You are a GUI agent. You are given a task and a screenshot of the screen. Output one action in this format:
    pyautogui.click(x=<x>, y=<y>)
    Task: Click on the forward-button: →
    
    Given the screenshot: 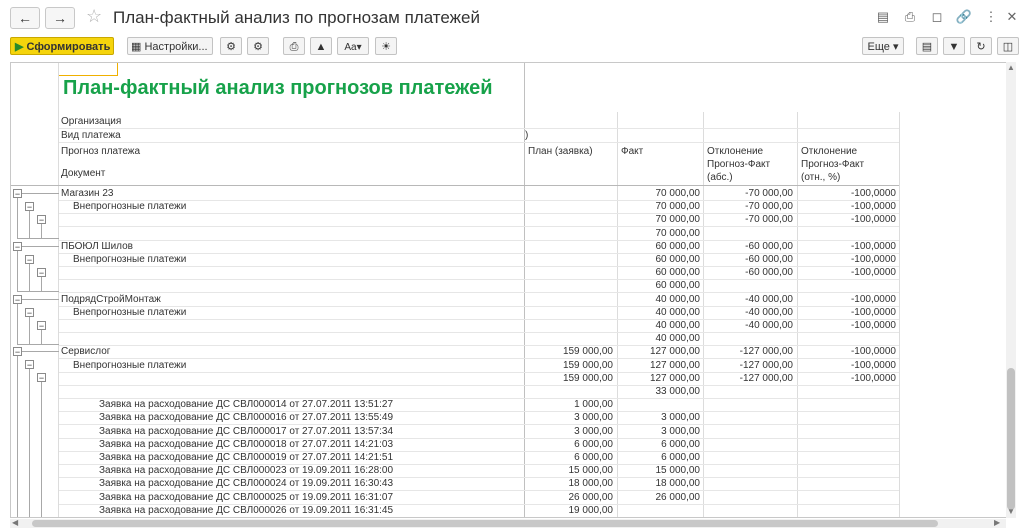 What is the action you would take?
    pyautogui.click(x=60, y=18)
    